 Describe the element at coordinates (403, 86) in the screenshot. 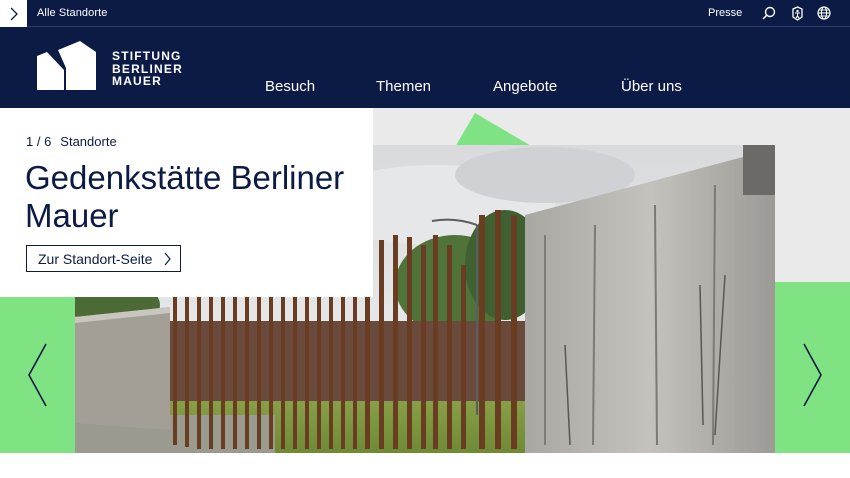

I see `nav-themen: Themen` at that location.